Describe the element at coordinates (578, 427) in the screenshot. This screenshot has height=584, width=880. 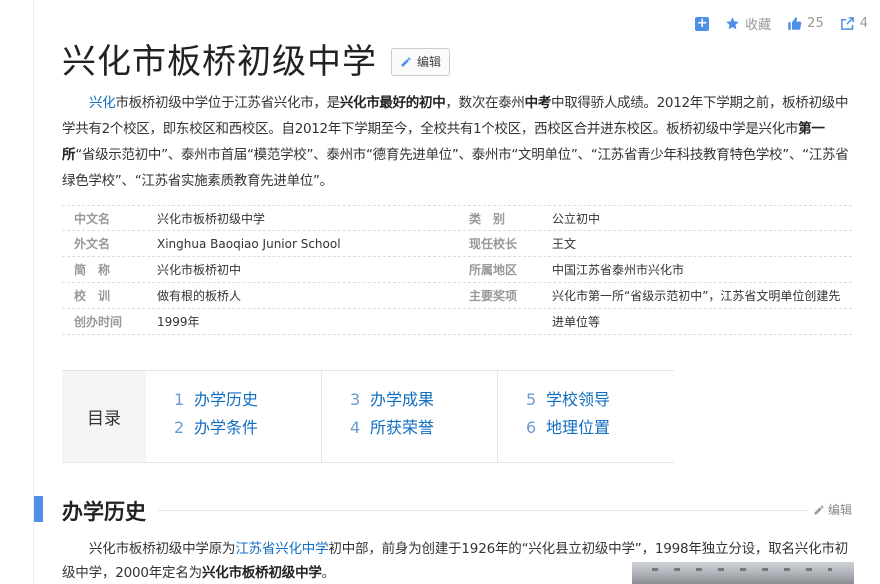
I see `toc-item-label: 地理位置` at that location.